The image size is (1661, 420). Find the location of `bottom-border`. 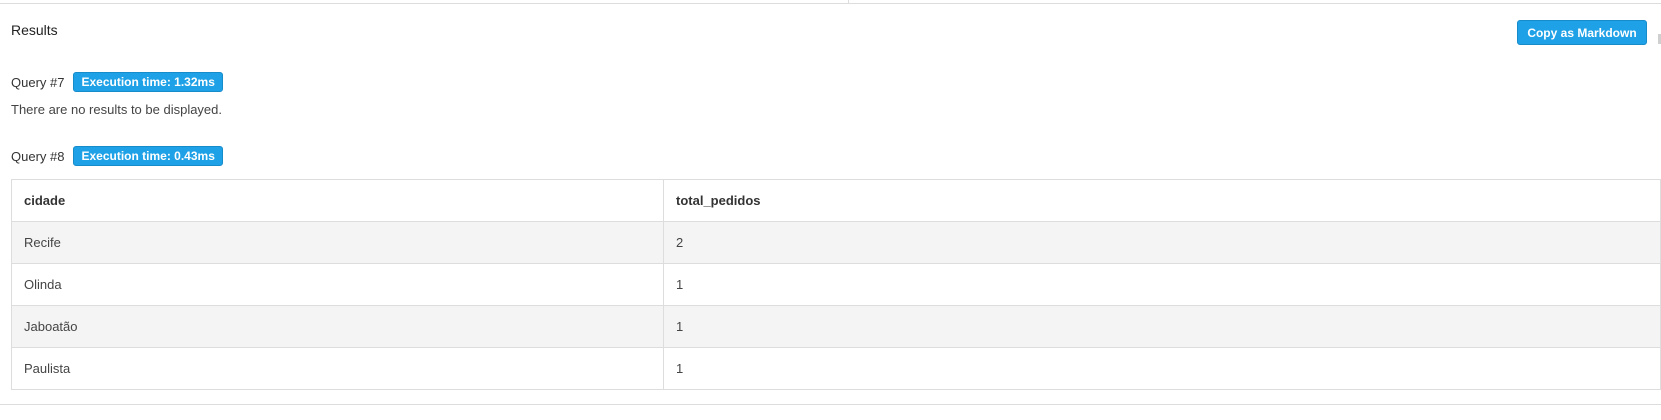

bottom-border is located at coordinates (830, 404).